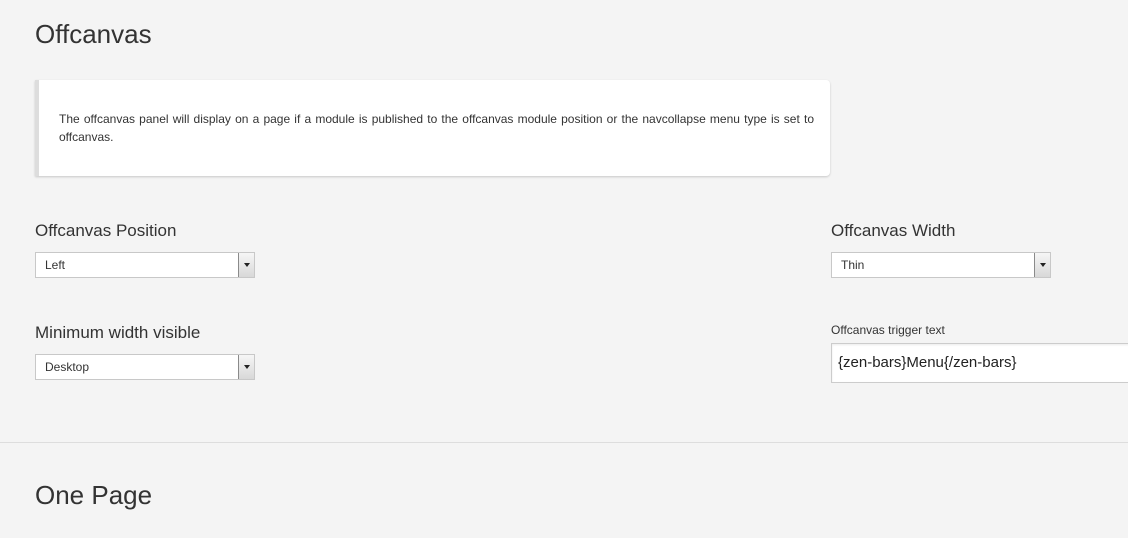 This screenshot has width=1128, height=538. What do you see at coordinates (106, 230) in the screenshot?
I see `offcanvas-position-label: Offcanvas Position` at bounding box center [106, 230].